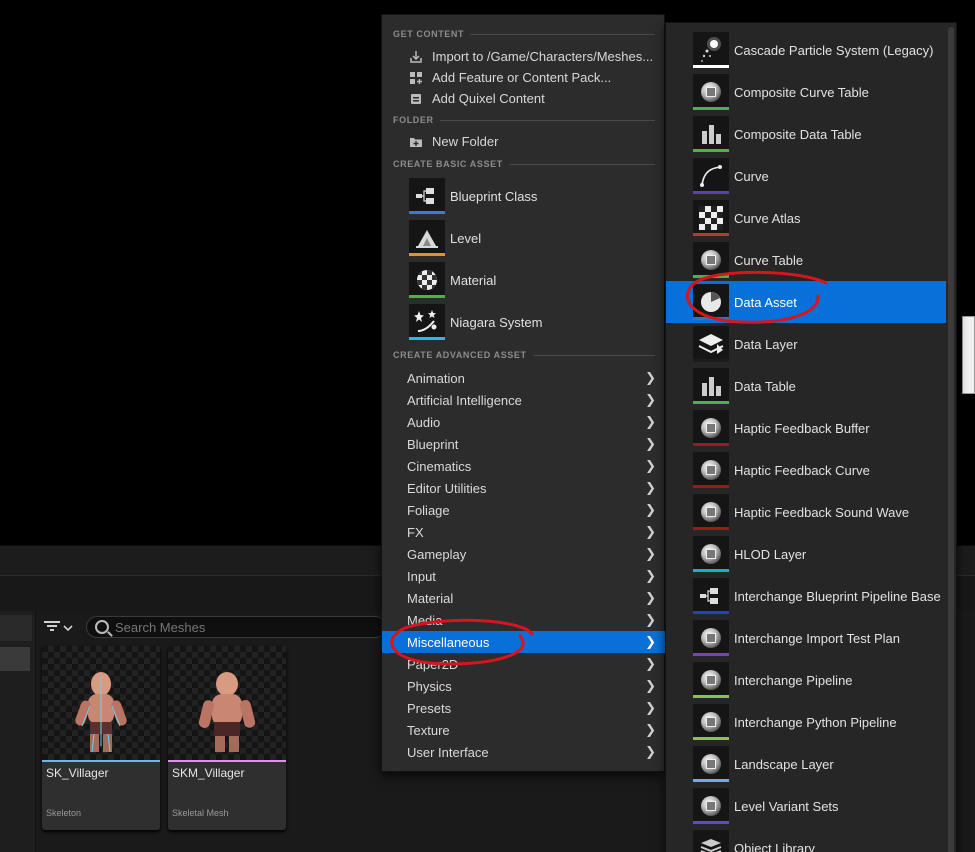 The image size is (975, 852). Describe the element at coordinates (227, 738) in the screenshot. I see `asset-tile-skeletal-mesh: SKM_Villager Skeletal Mesh` at that location.